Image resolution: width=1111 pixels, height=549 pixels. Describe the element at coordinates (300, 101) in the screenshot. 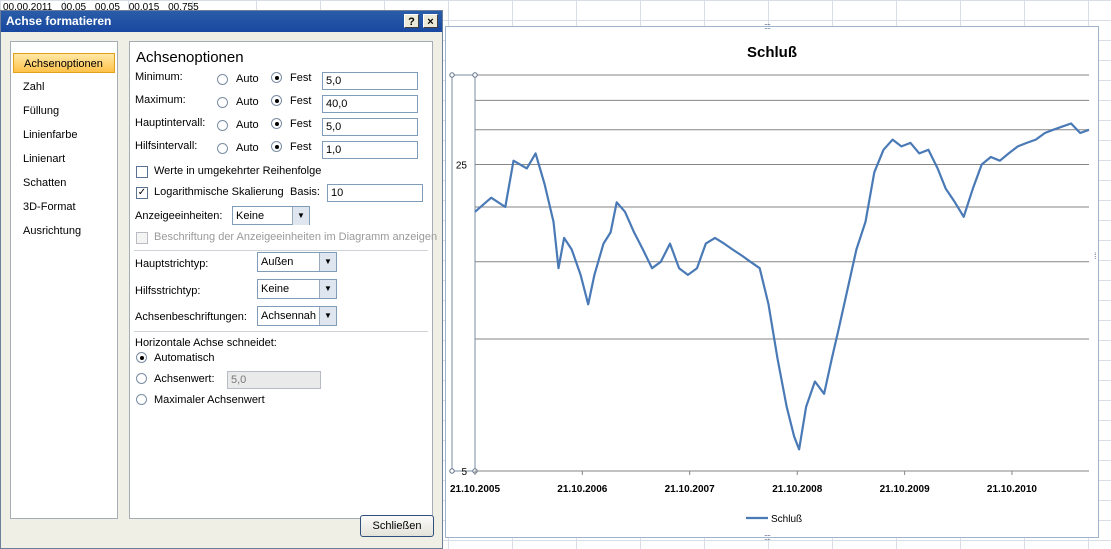

I see `maximum-fixed-label: Fest` at that location.